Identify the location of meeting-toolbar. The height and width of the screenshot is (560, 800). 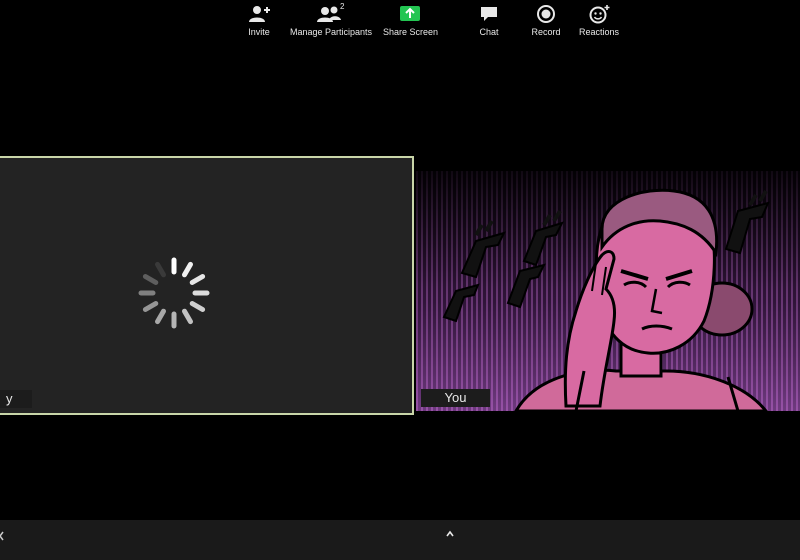
(400, 540).